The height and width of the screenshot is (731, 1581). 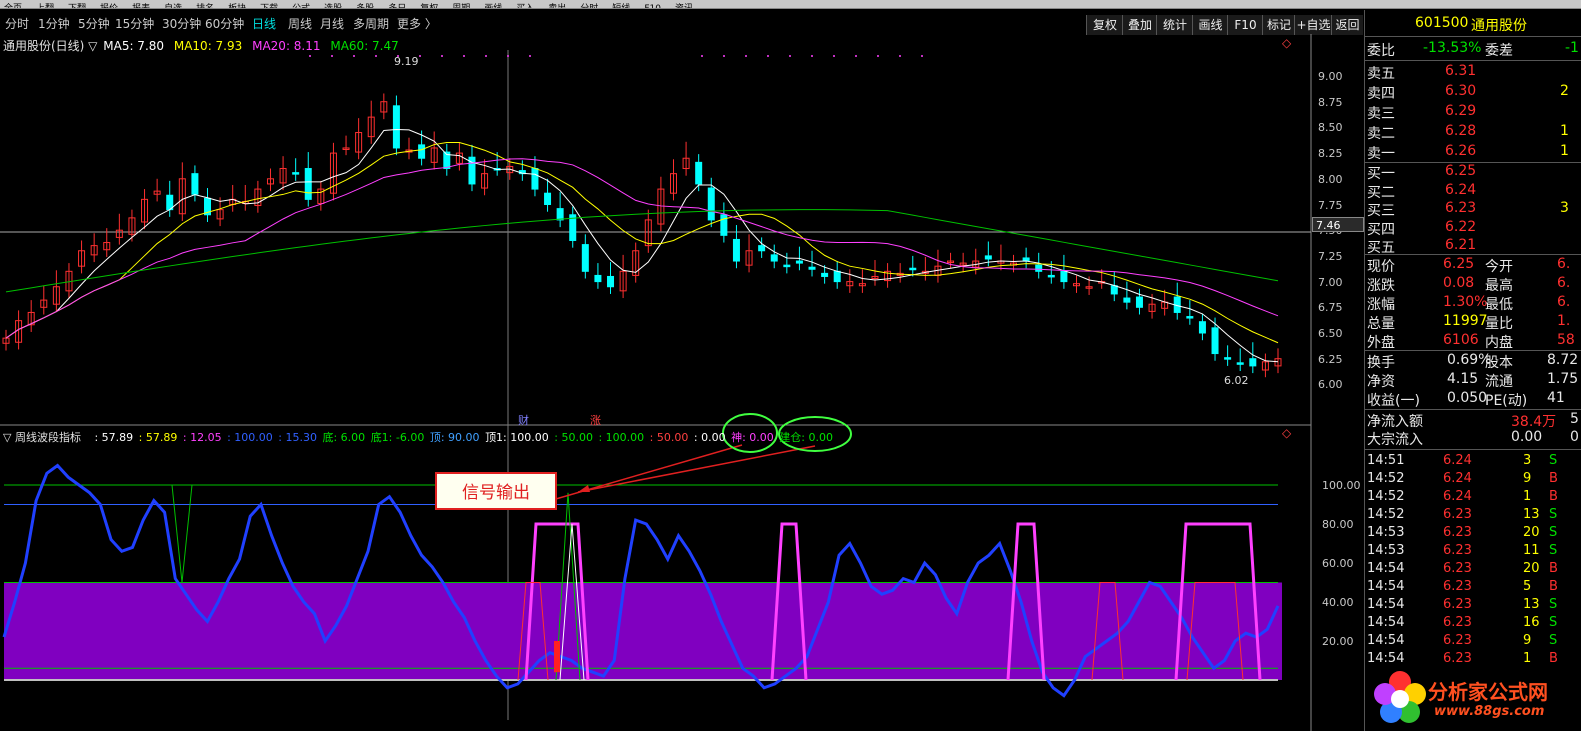 I want to click on bid-row: 买一 6.25, so click(x=1473, y=172).